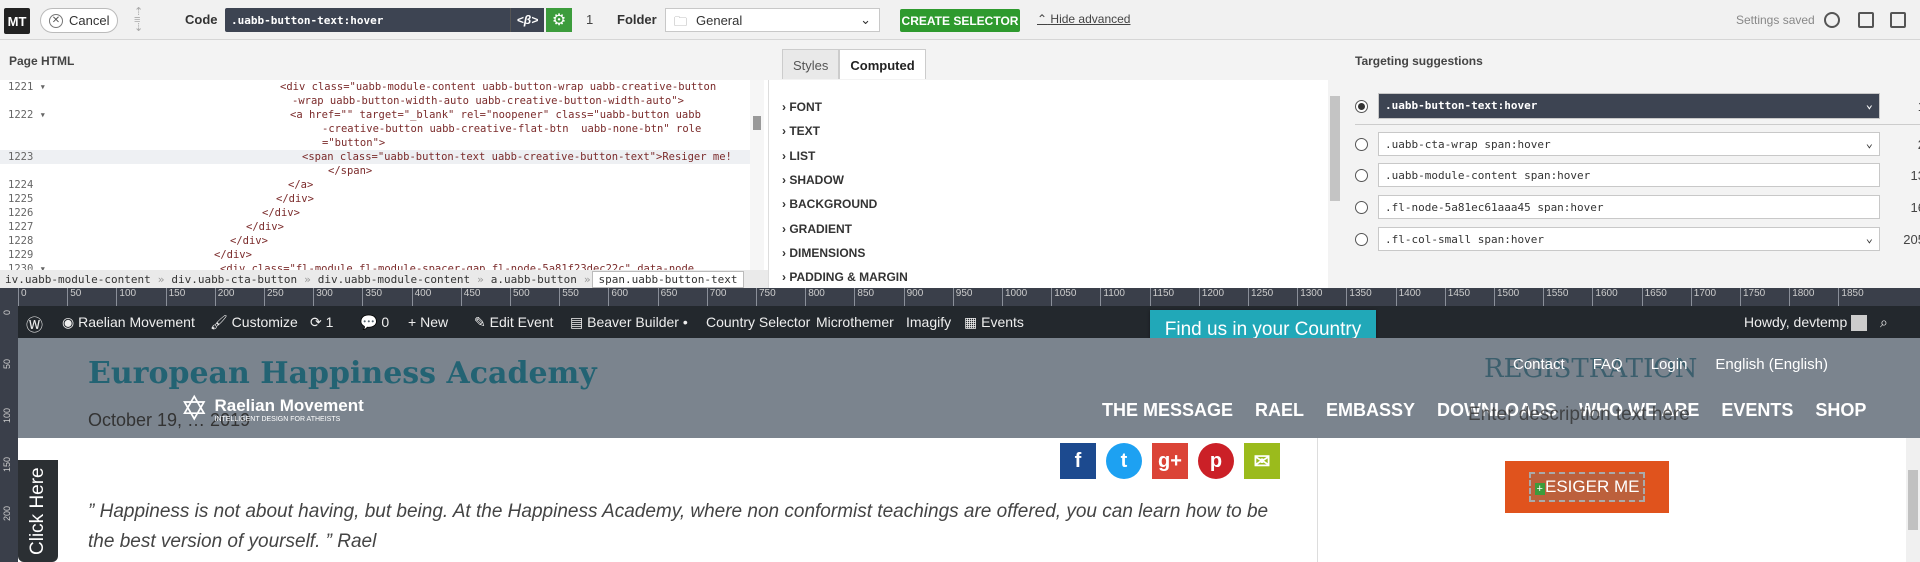  Describe the element at coordinates (1806, 323) in the screenshot. I see `admin-howdy: Howdy, devtemp` at that location.